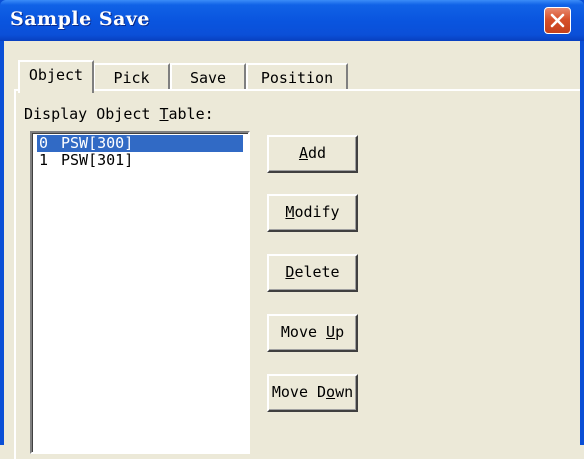  I want to click on add-button: Add, so click(312, 154).